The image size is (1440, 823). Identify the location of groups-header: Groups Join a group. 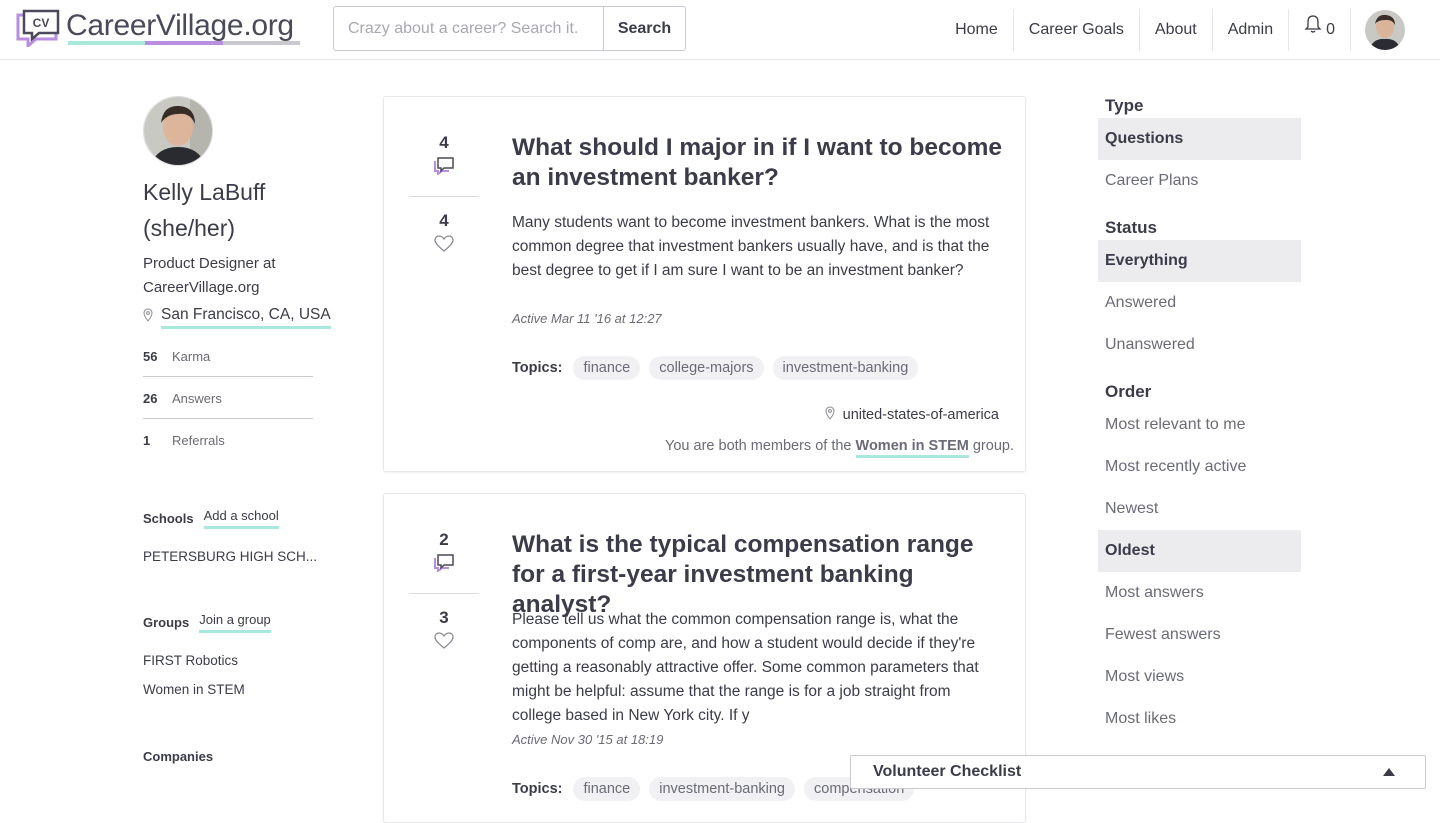
(243, 622).